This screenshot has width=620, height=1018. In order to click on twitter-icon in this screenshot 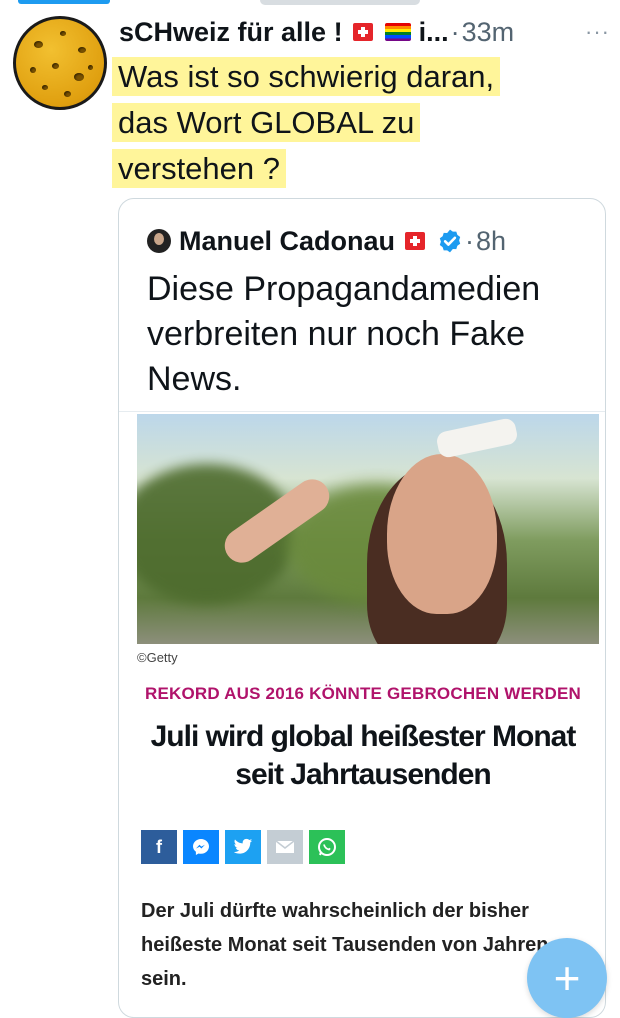, I will do `click(243, 847)`.